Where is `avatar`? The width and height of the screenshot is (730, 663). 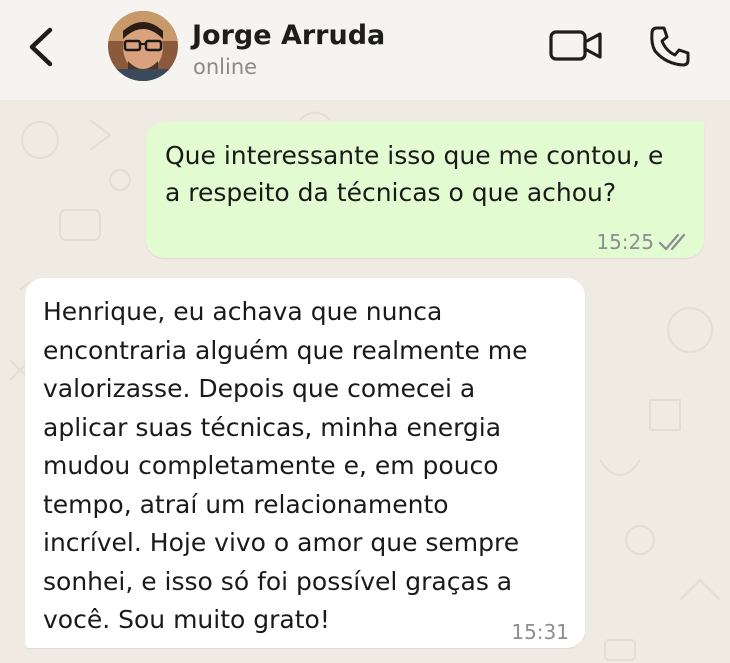 avatar is located at coordinates (143, 46).